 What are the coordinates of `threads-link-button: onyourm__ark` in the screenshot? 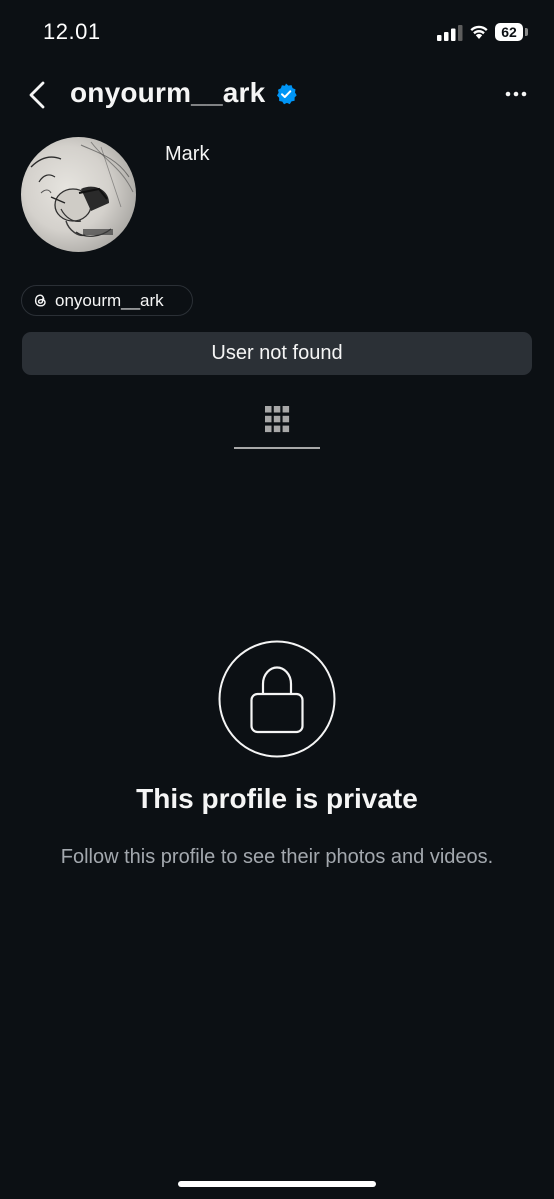 It's located at (107, 300).